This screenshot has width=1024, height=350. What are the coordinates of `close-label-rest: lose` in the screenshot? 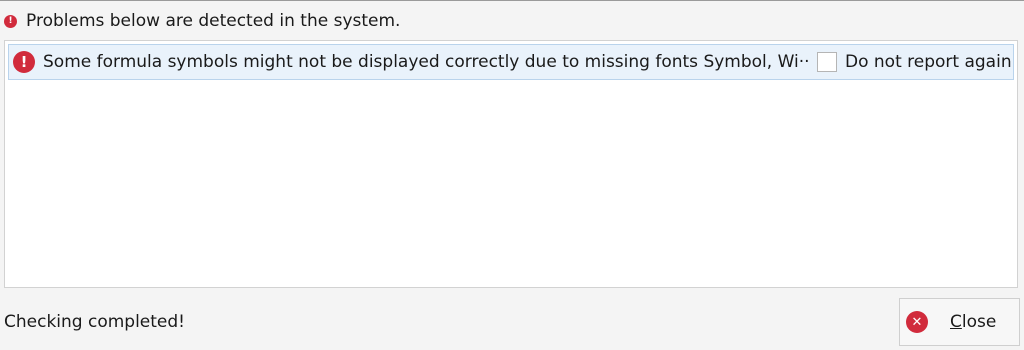 It's located at (979, 322).